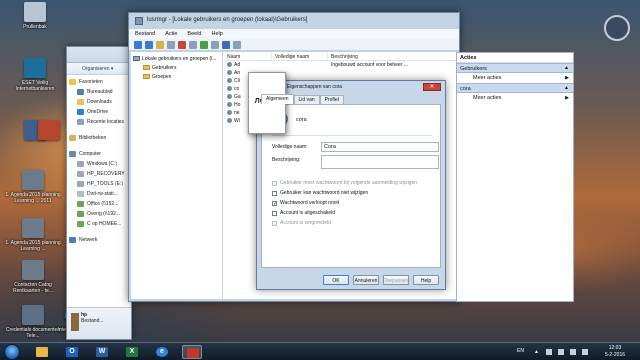  What do you see at coordinates (380, 162) in the screenshot?
I see `description-field` at bounding box center [380, 162].